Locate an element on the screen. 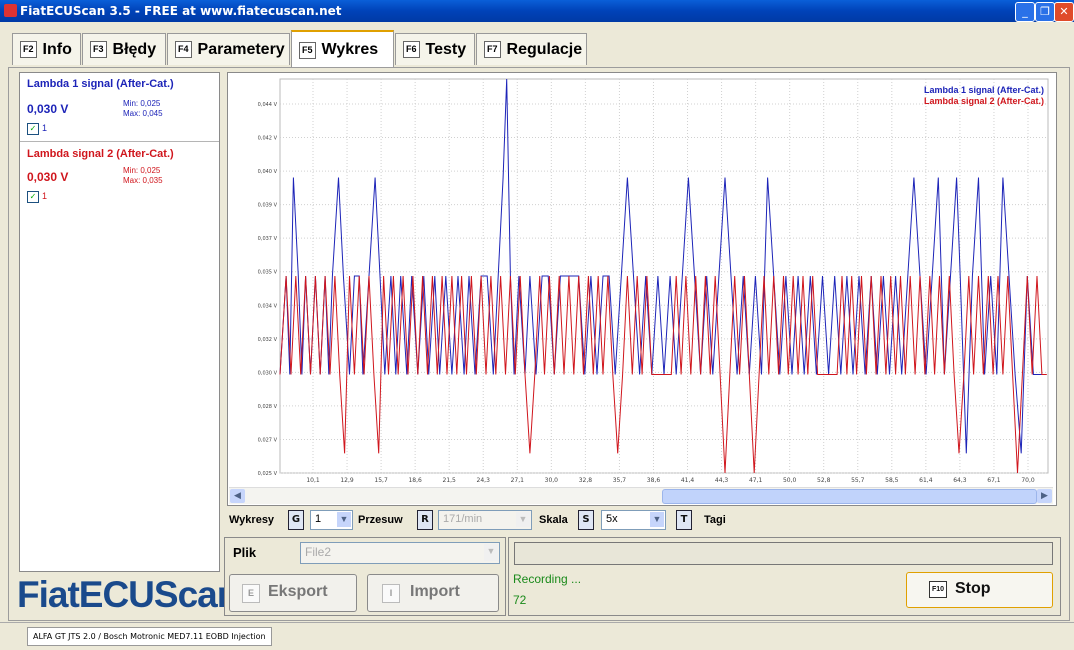 The image size is (1074, 650). x-tick-label: 15,7 is located at coordinates (381, 480).